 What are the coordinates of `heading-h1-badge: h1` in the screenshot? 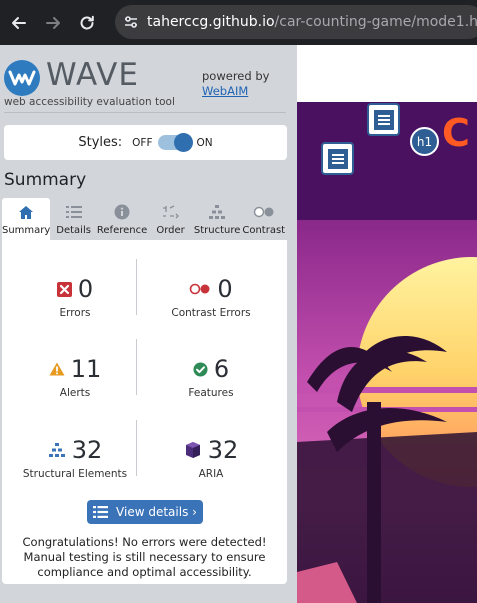 It's located at (424, 141).